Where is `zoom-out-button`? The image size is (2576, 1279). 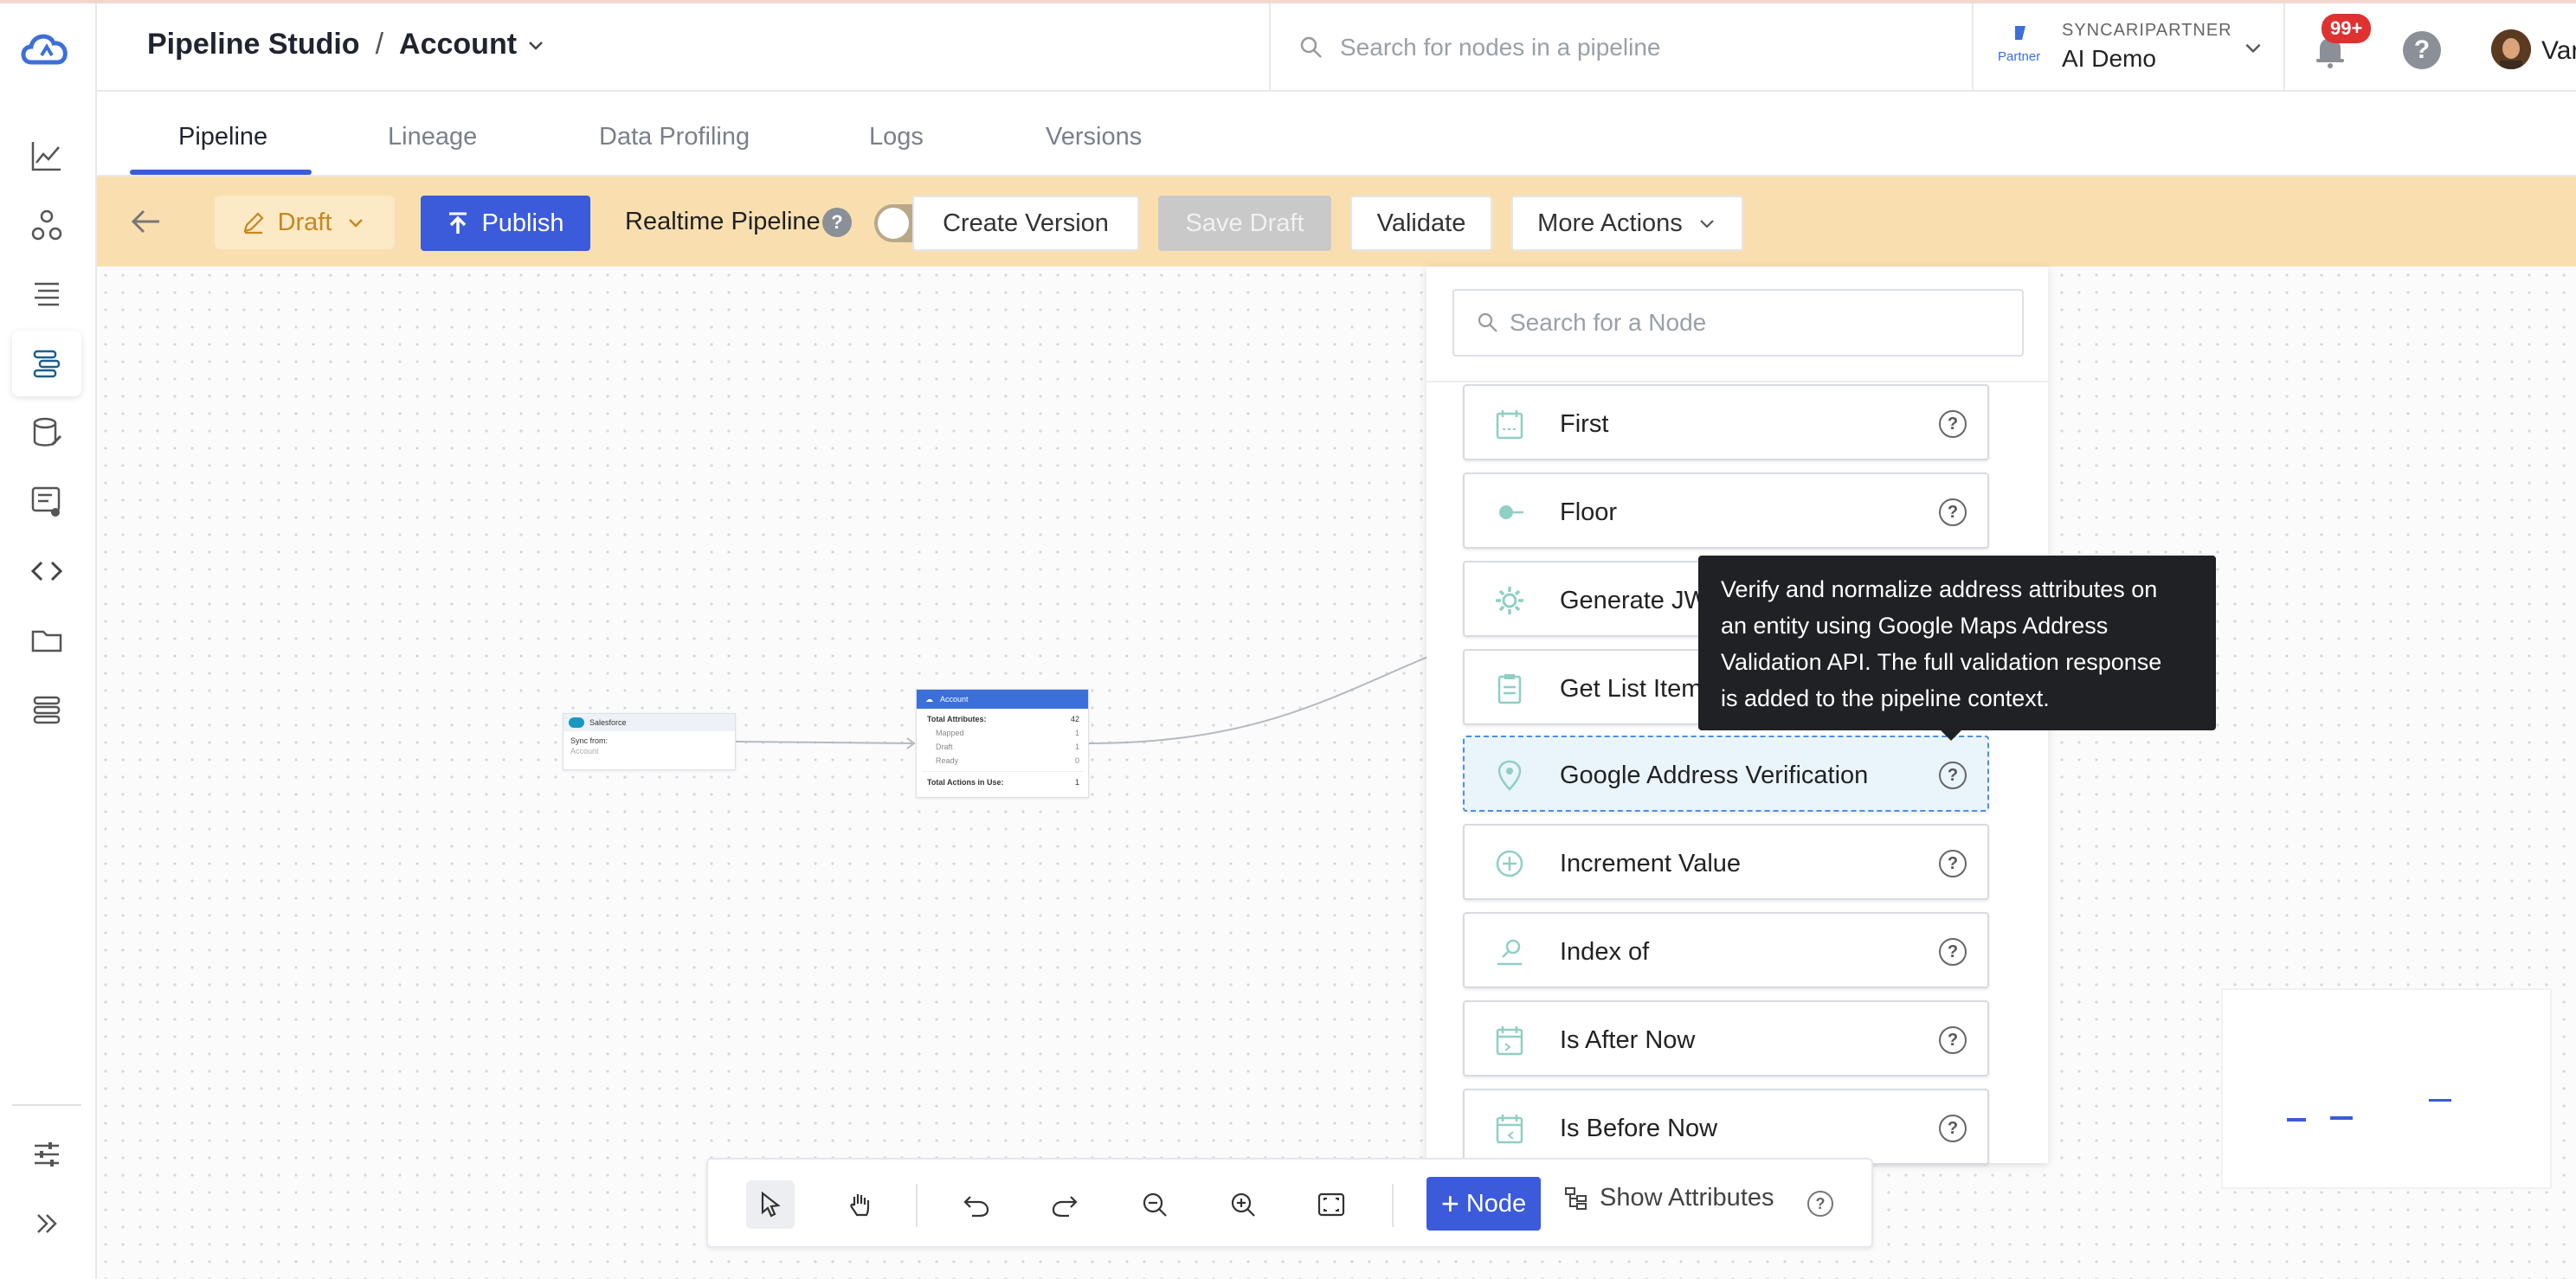
zoom-out-button is located at coordinates (1154, 1204).